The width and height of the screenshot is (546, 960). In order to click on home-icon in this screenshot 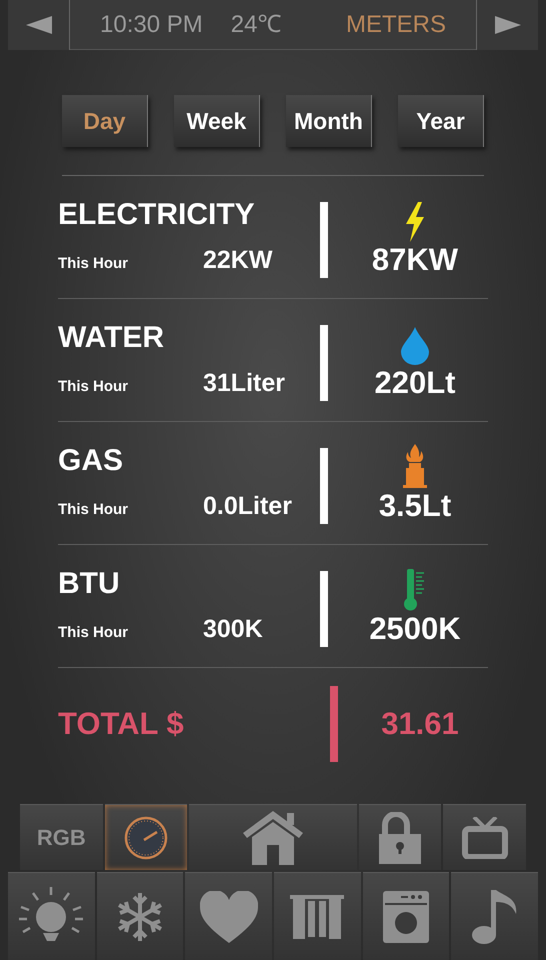, I will do `click(272, 837)`.